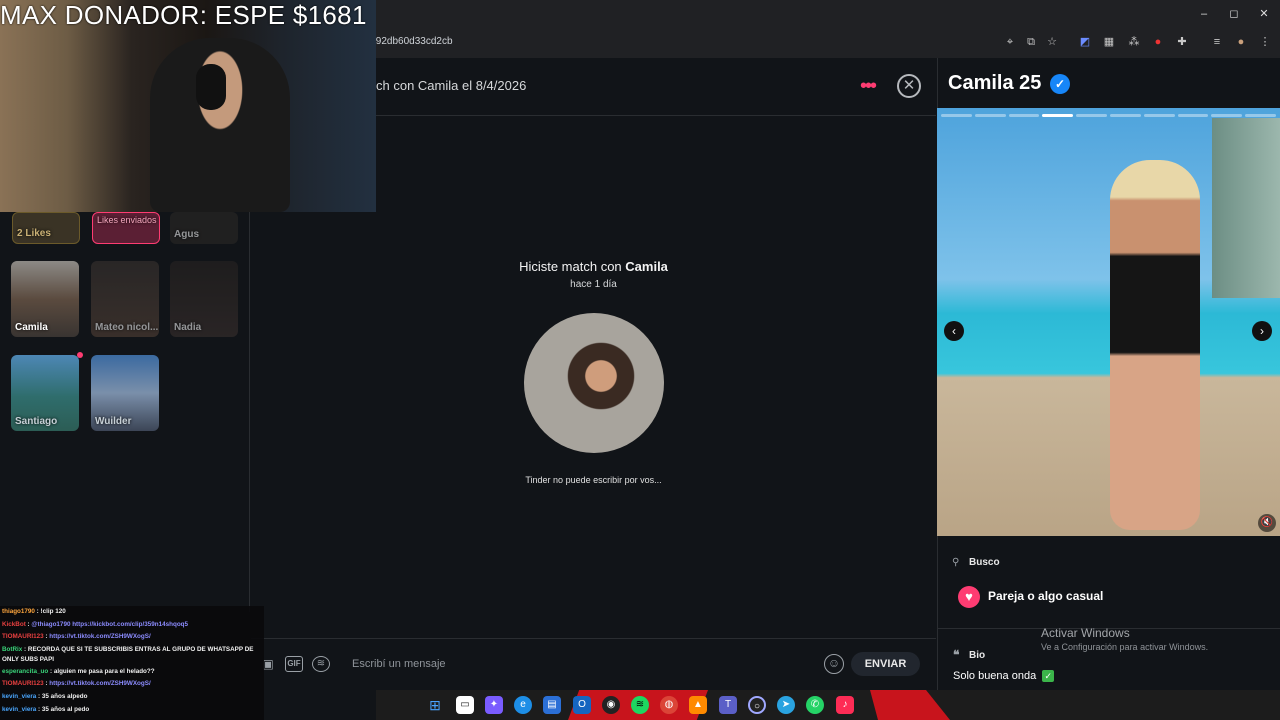  What do you see at coordinates (1234, 14) in the screenshot?
I see `maximize-button: ◻` at bounding box center [1234, 14].